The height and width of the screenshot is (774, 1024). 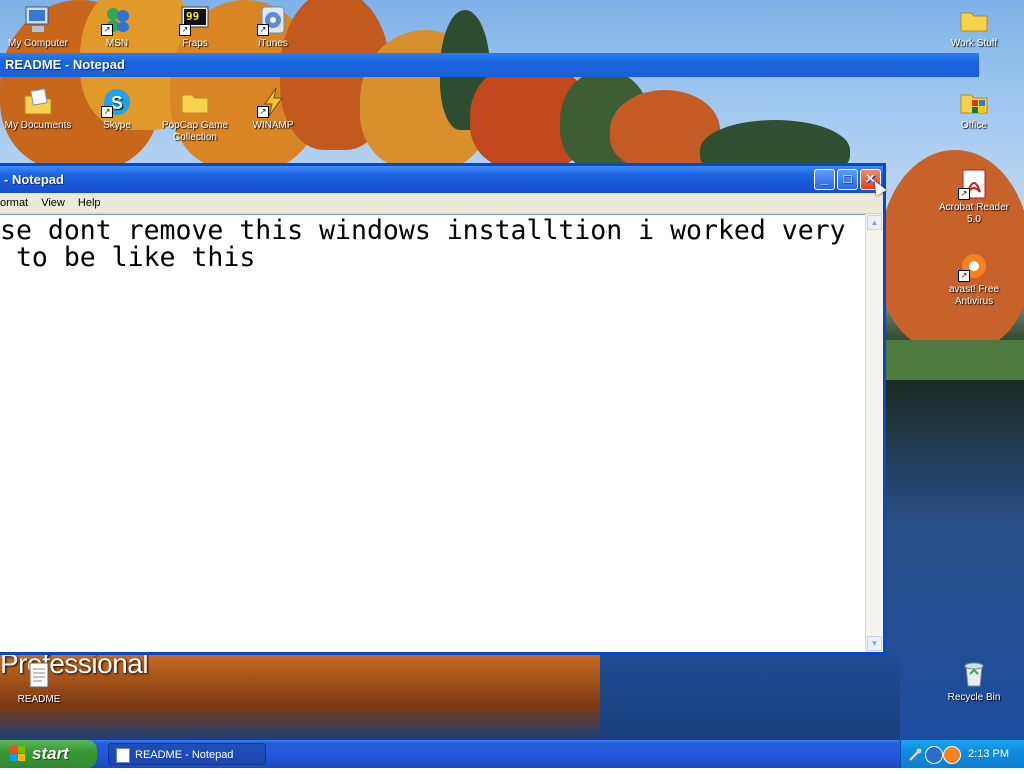 I want to click on itunes-icon: ↗, so click(x=273, y=20).